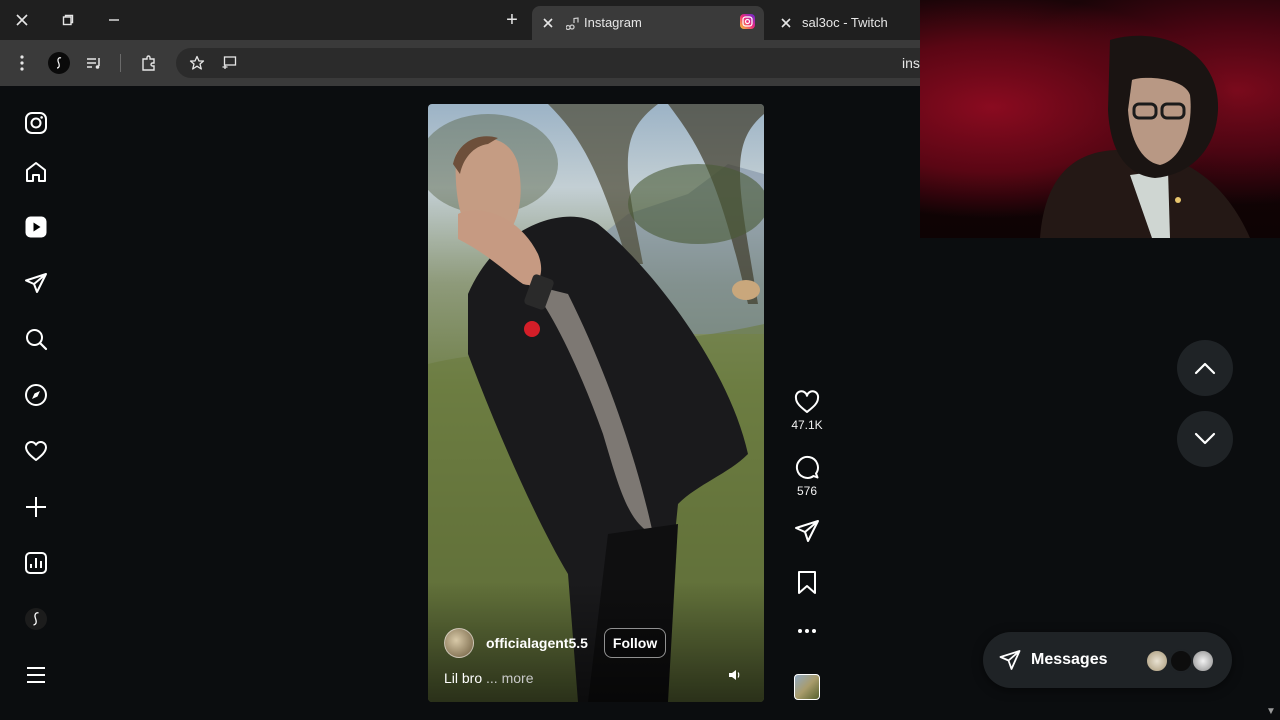 This screenshot has height=720, width=1280. I want to click on new-tab-button: +, so click(512, 20).